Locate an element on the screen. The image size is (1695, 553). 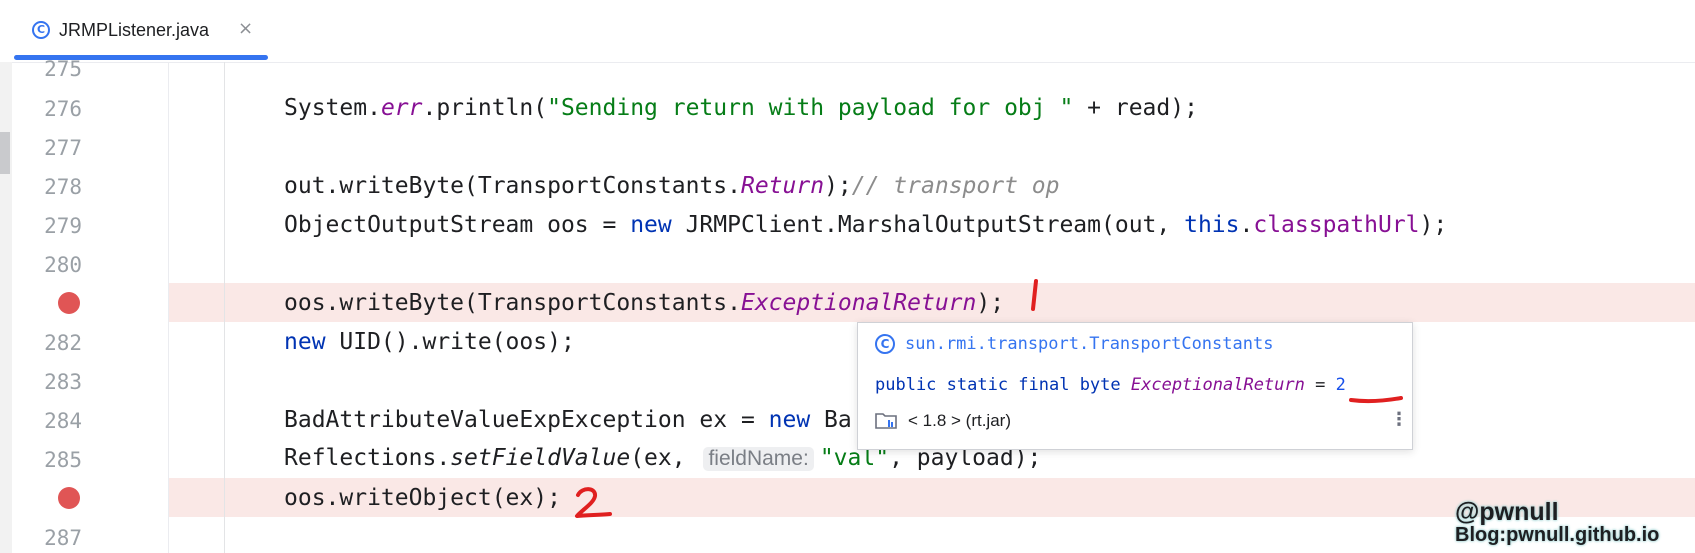
line-number: 279 is located at coordinates (63, 226).